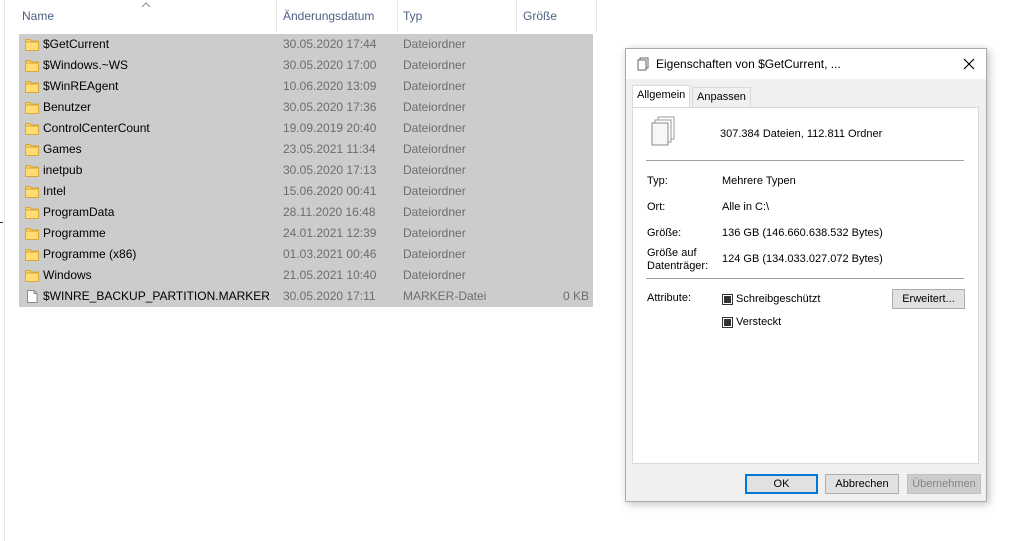  Describe the element at coordinates (778, 299) in the screenshot. I see `readonly-label: Schreibgeschützt` at that location.